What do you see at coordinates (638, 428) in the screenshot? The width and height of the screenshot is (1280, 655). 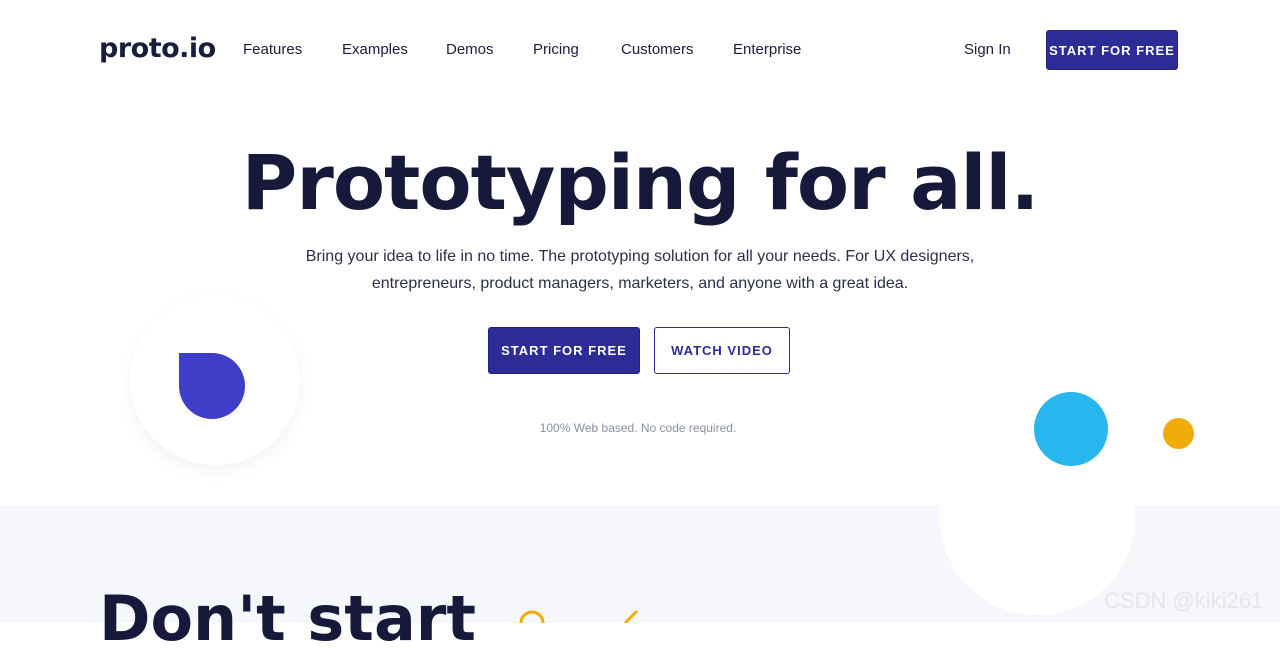 I see `hero-note: 100% Web based. No code required.` at bounding box center [638, 428].